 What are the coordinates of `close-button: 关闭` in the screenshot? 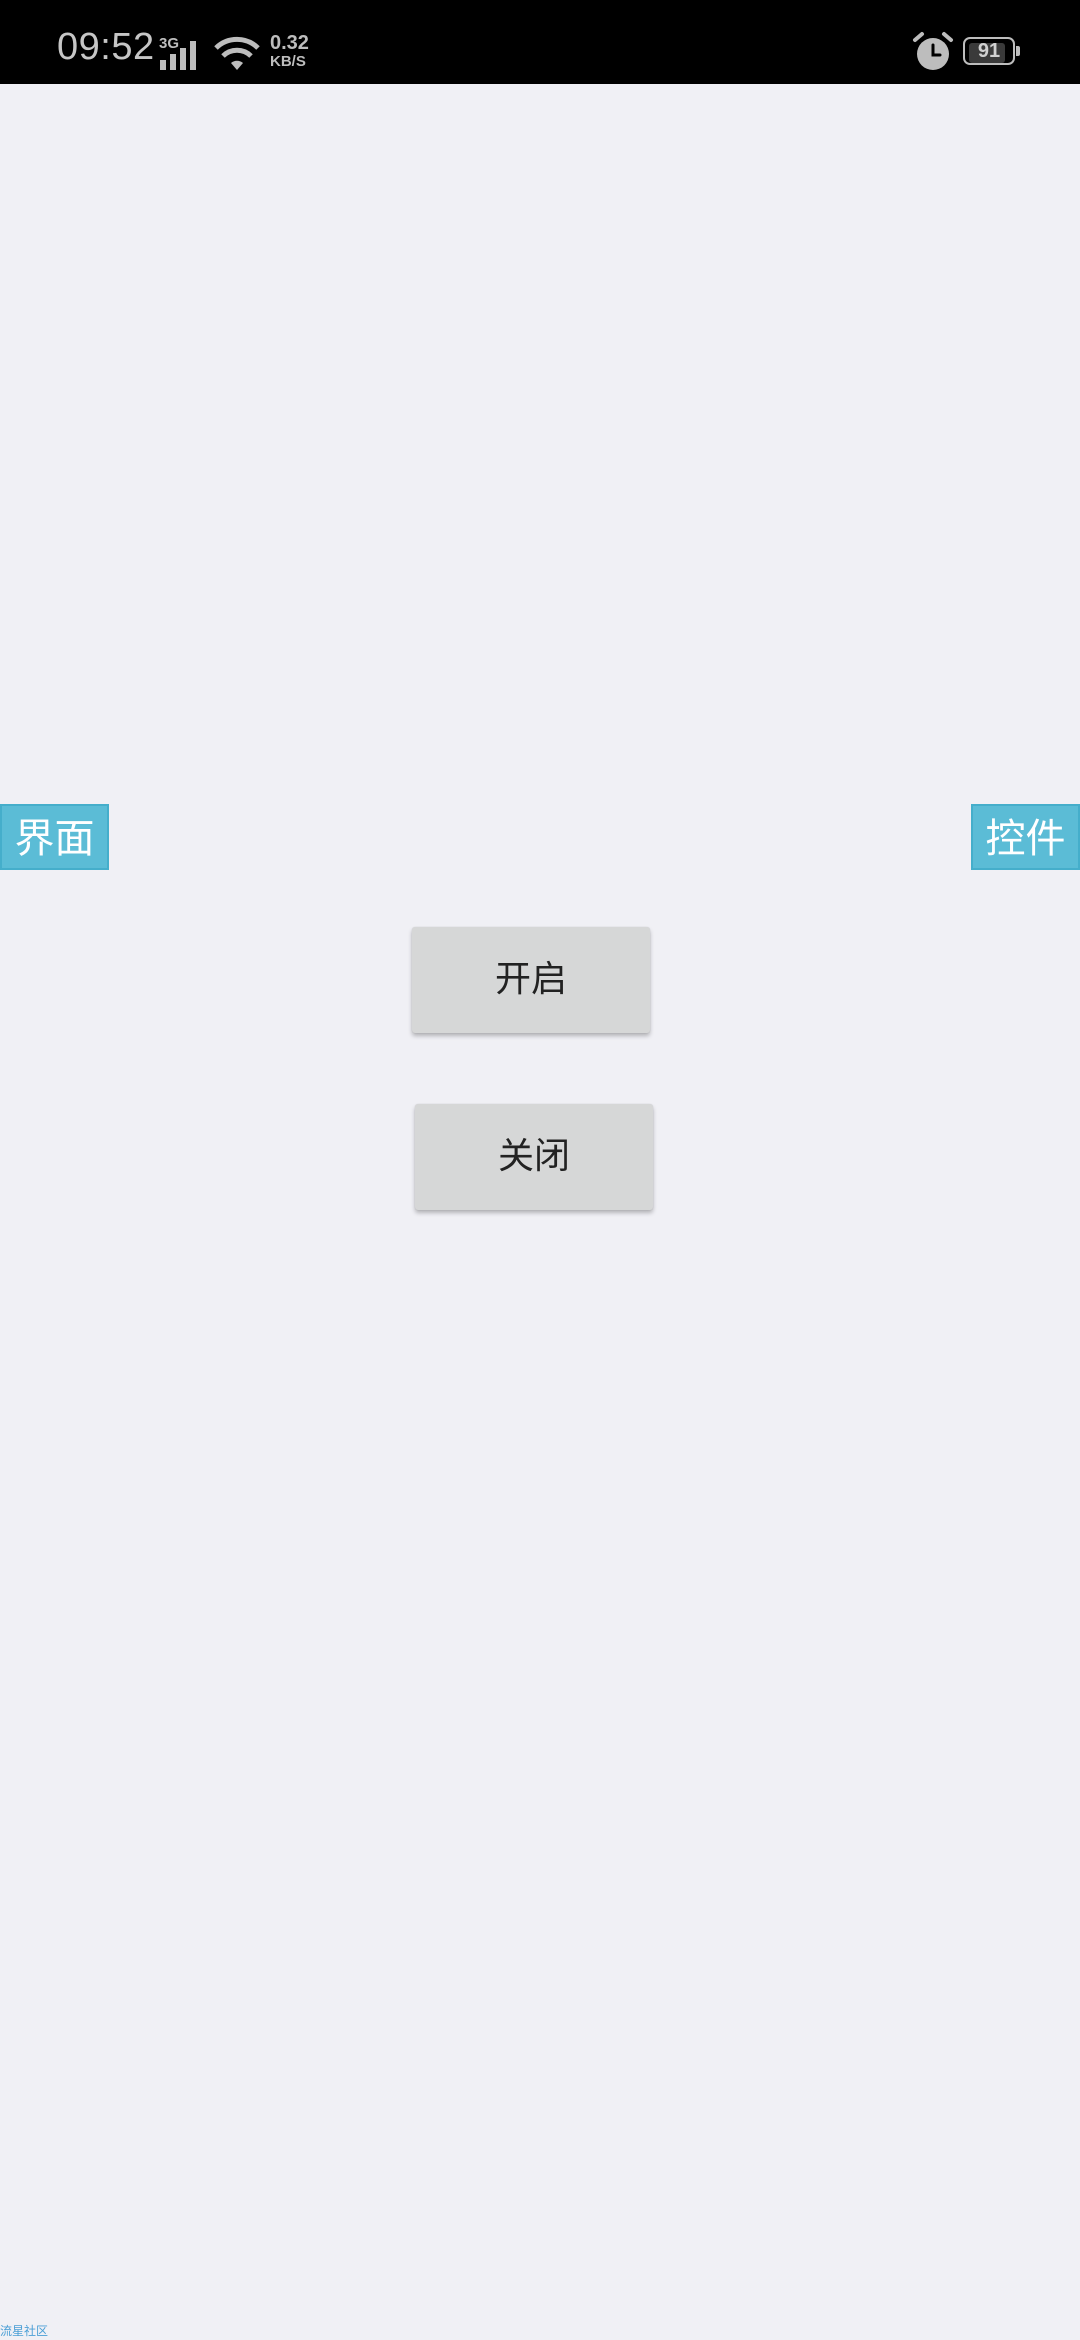 It's located at (534, 1157).